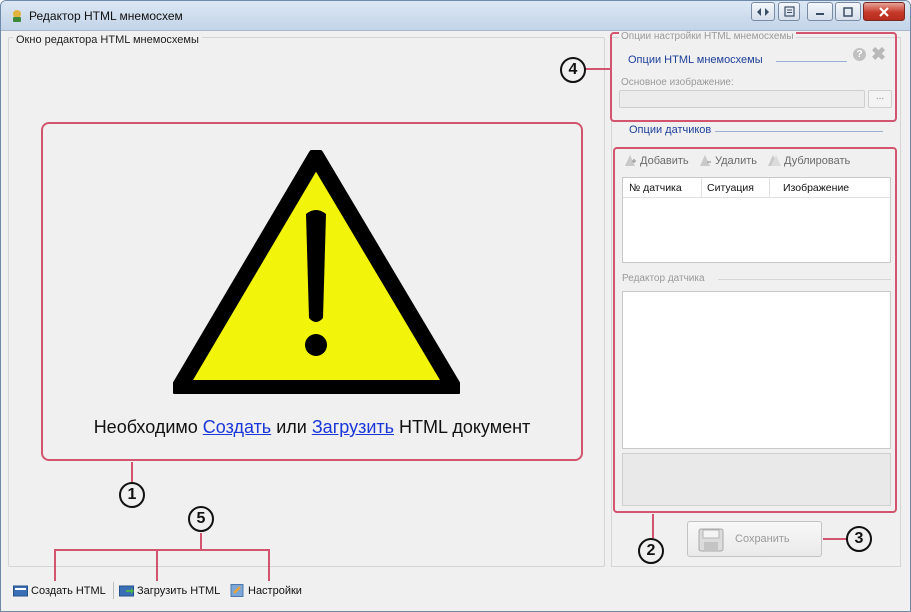 This screenshot has height=612, width=911. Describe the element at coordinates (756, 370) in the screenshot. I see `sensor-editor-area` at that location.